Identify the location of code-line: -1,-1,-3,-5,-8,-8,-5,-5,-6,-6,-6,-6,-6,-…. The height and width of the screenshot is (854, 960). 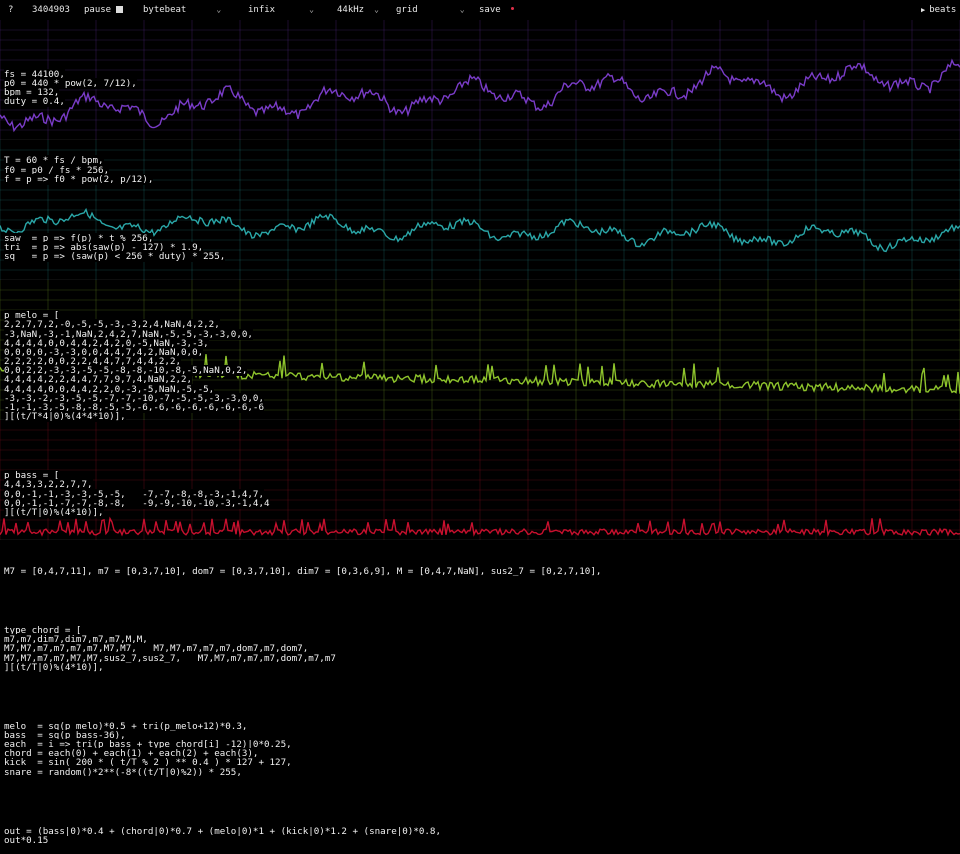
(474, 407).